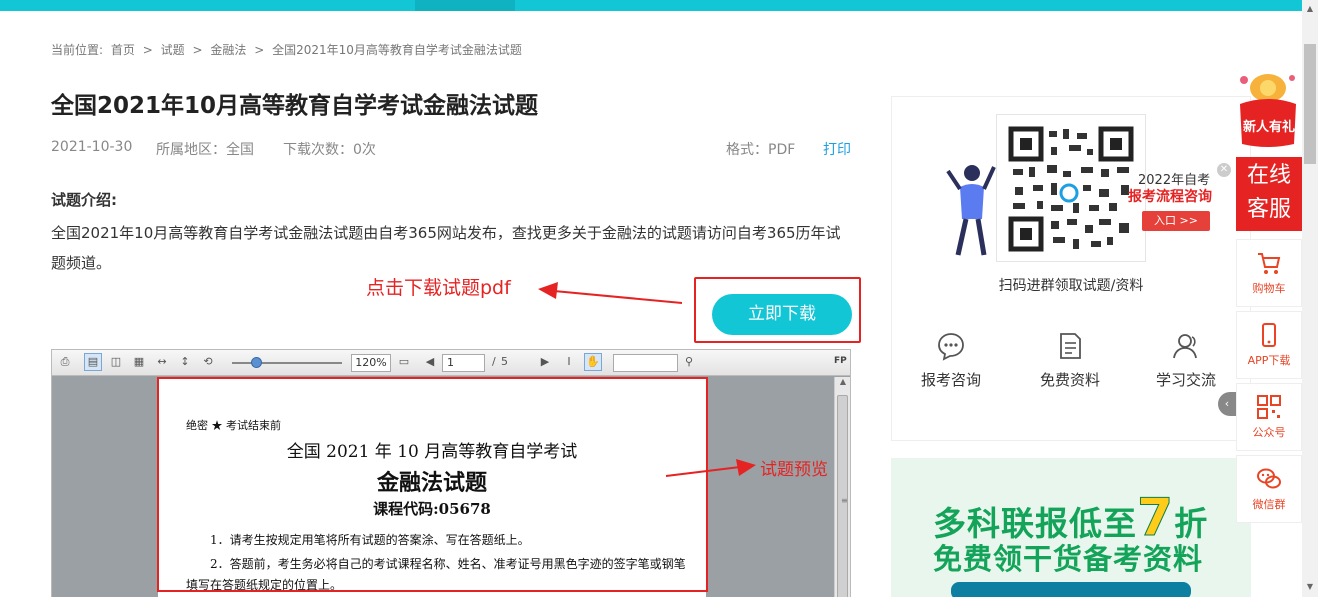 The image size is (1318, 597). I want to click on service-materials: 免费资料, so click(1070, 360).